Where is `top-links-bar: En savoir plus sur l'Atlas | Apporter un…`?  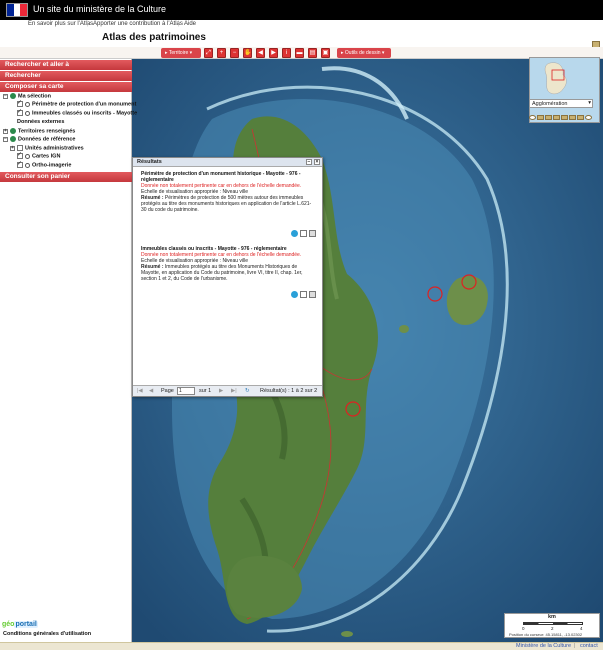
top-links-bar: En savoir plus sur l'Atlas | Apporter un… is located at coordinates (301, 25).